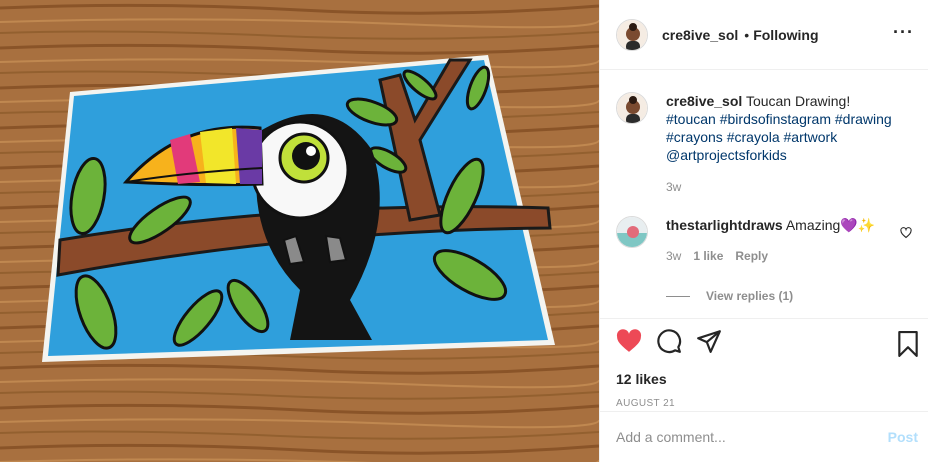  What do you see at coordinates (811, 137) in the screenshot?
I see `hashtag: #artwork` at bounding box center [811, 137].